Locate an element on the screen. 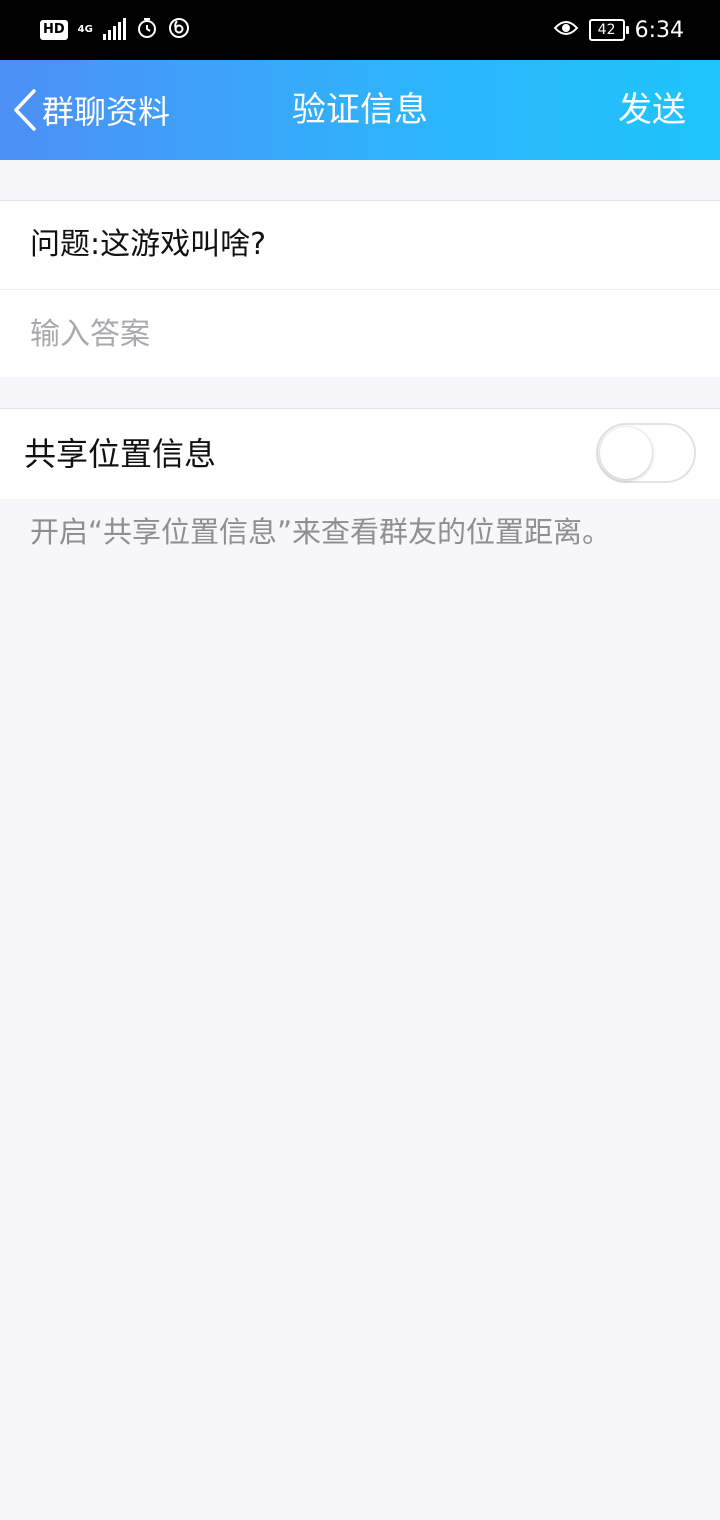 The height and width of the screenshot is (1520, 720). answer-input is located at coordinates (360, 334).